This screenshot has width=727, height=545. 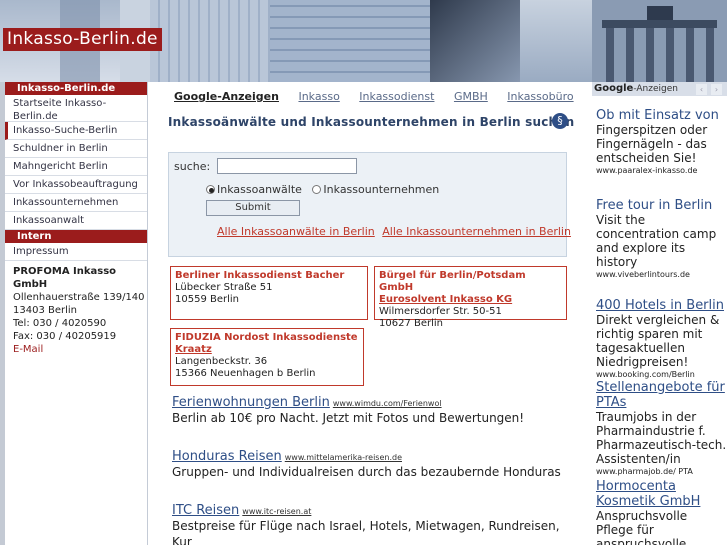 What do you see at coordinates (60, 323) in the screenshot?
I see `company-tel: Tel: 030 / 4020590` at bounding box center [60, 323].